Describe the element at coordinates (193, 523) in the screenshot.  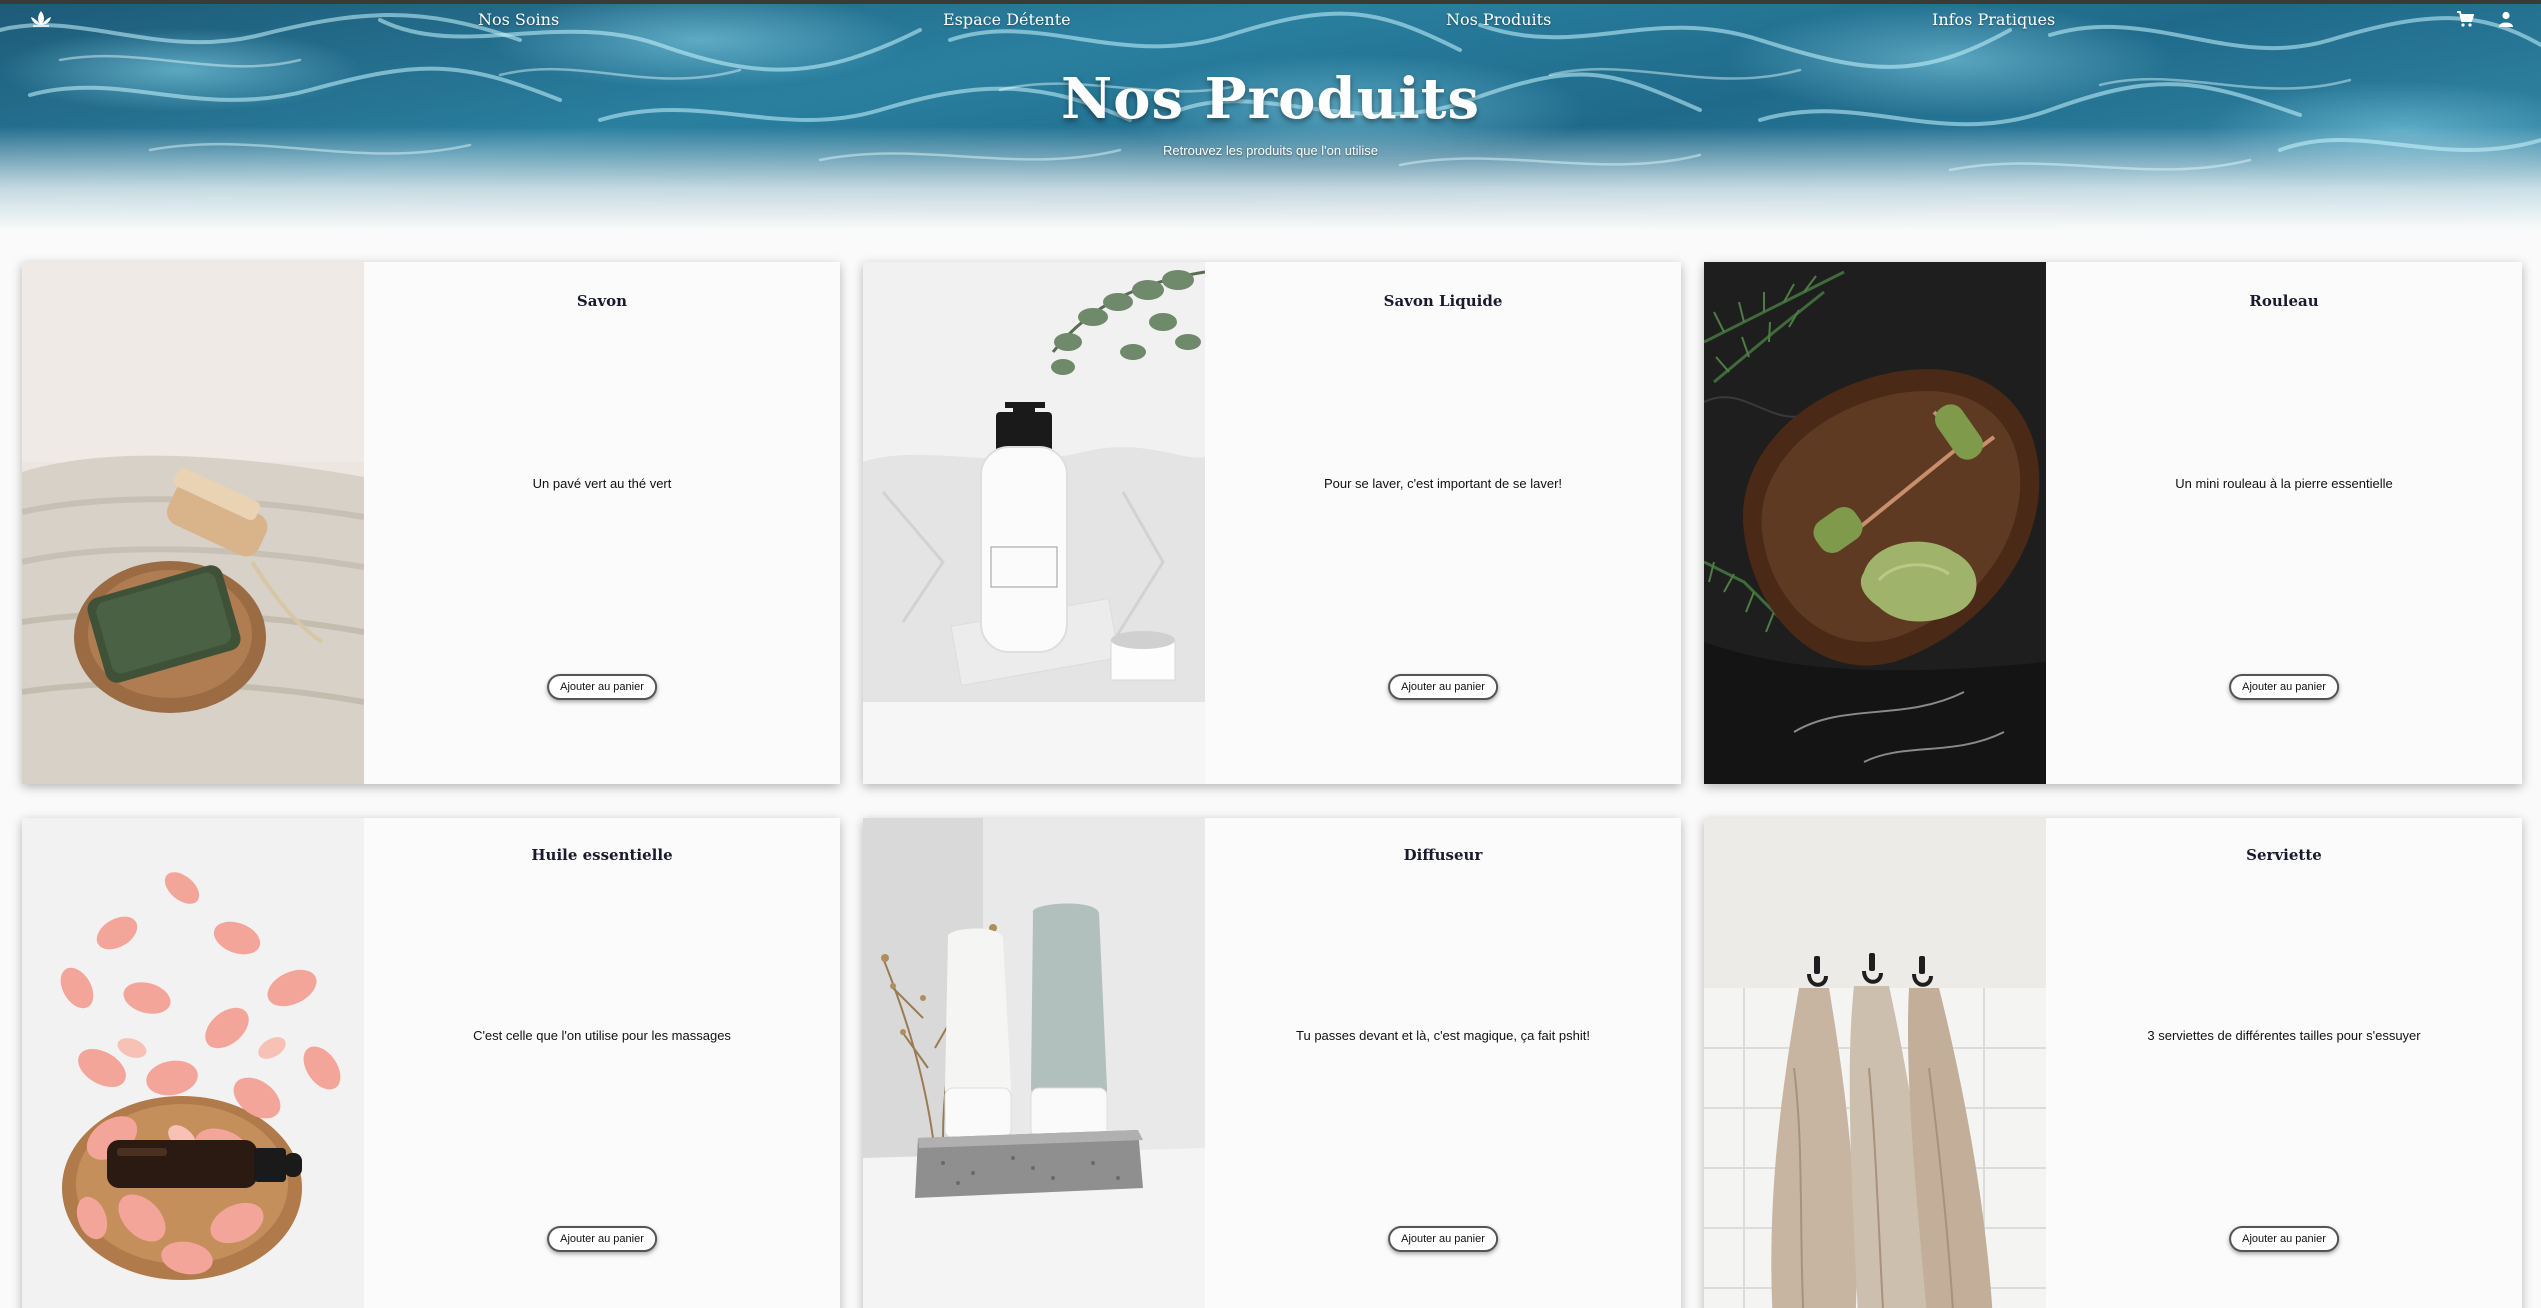
I see `product-image-soap` at that location.